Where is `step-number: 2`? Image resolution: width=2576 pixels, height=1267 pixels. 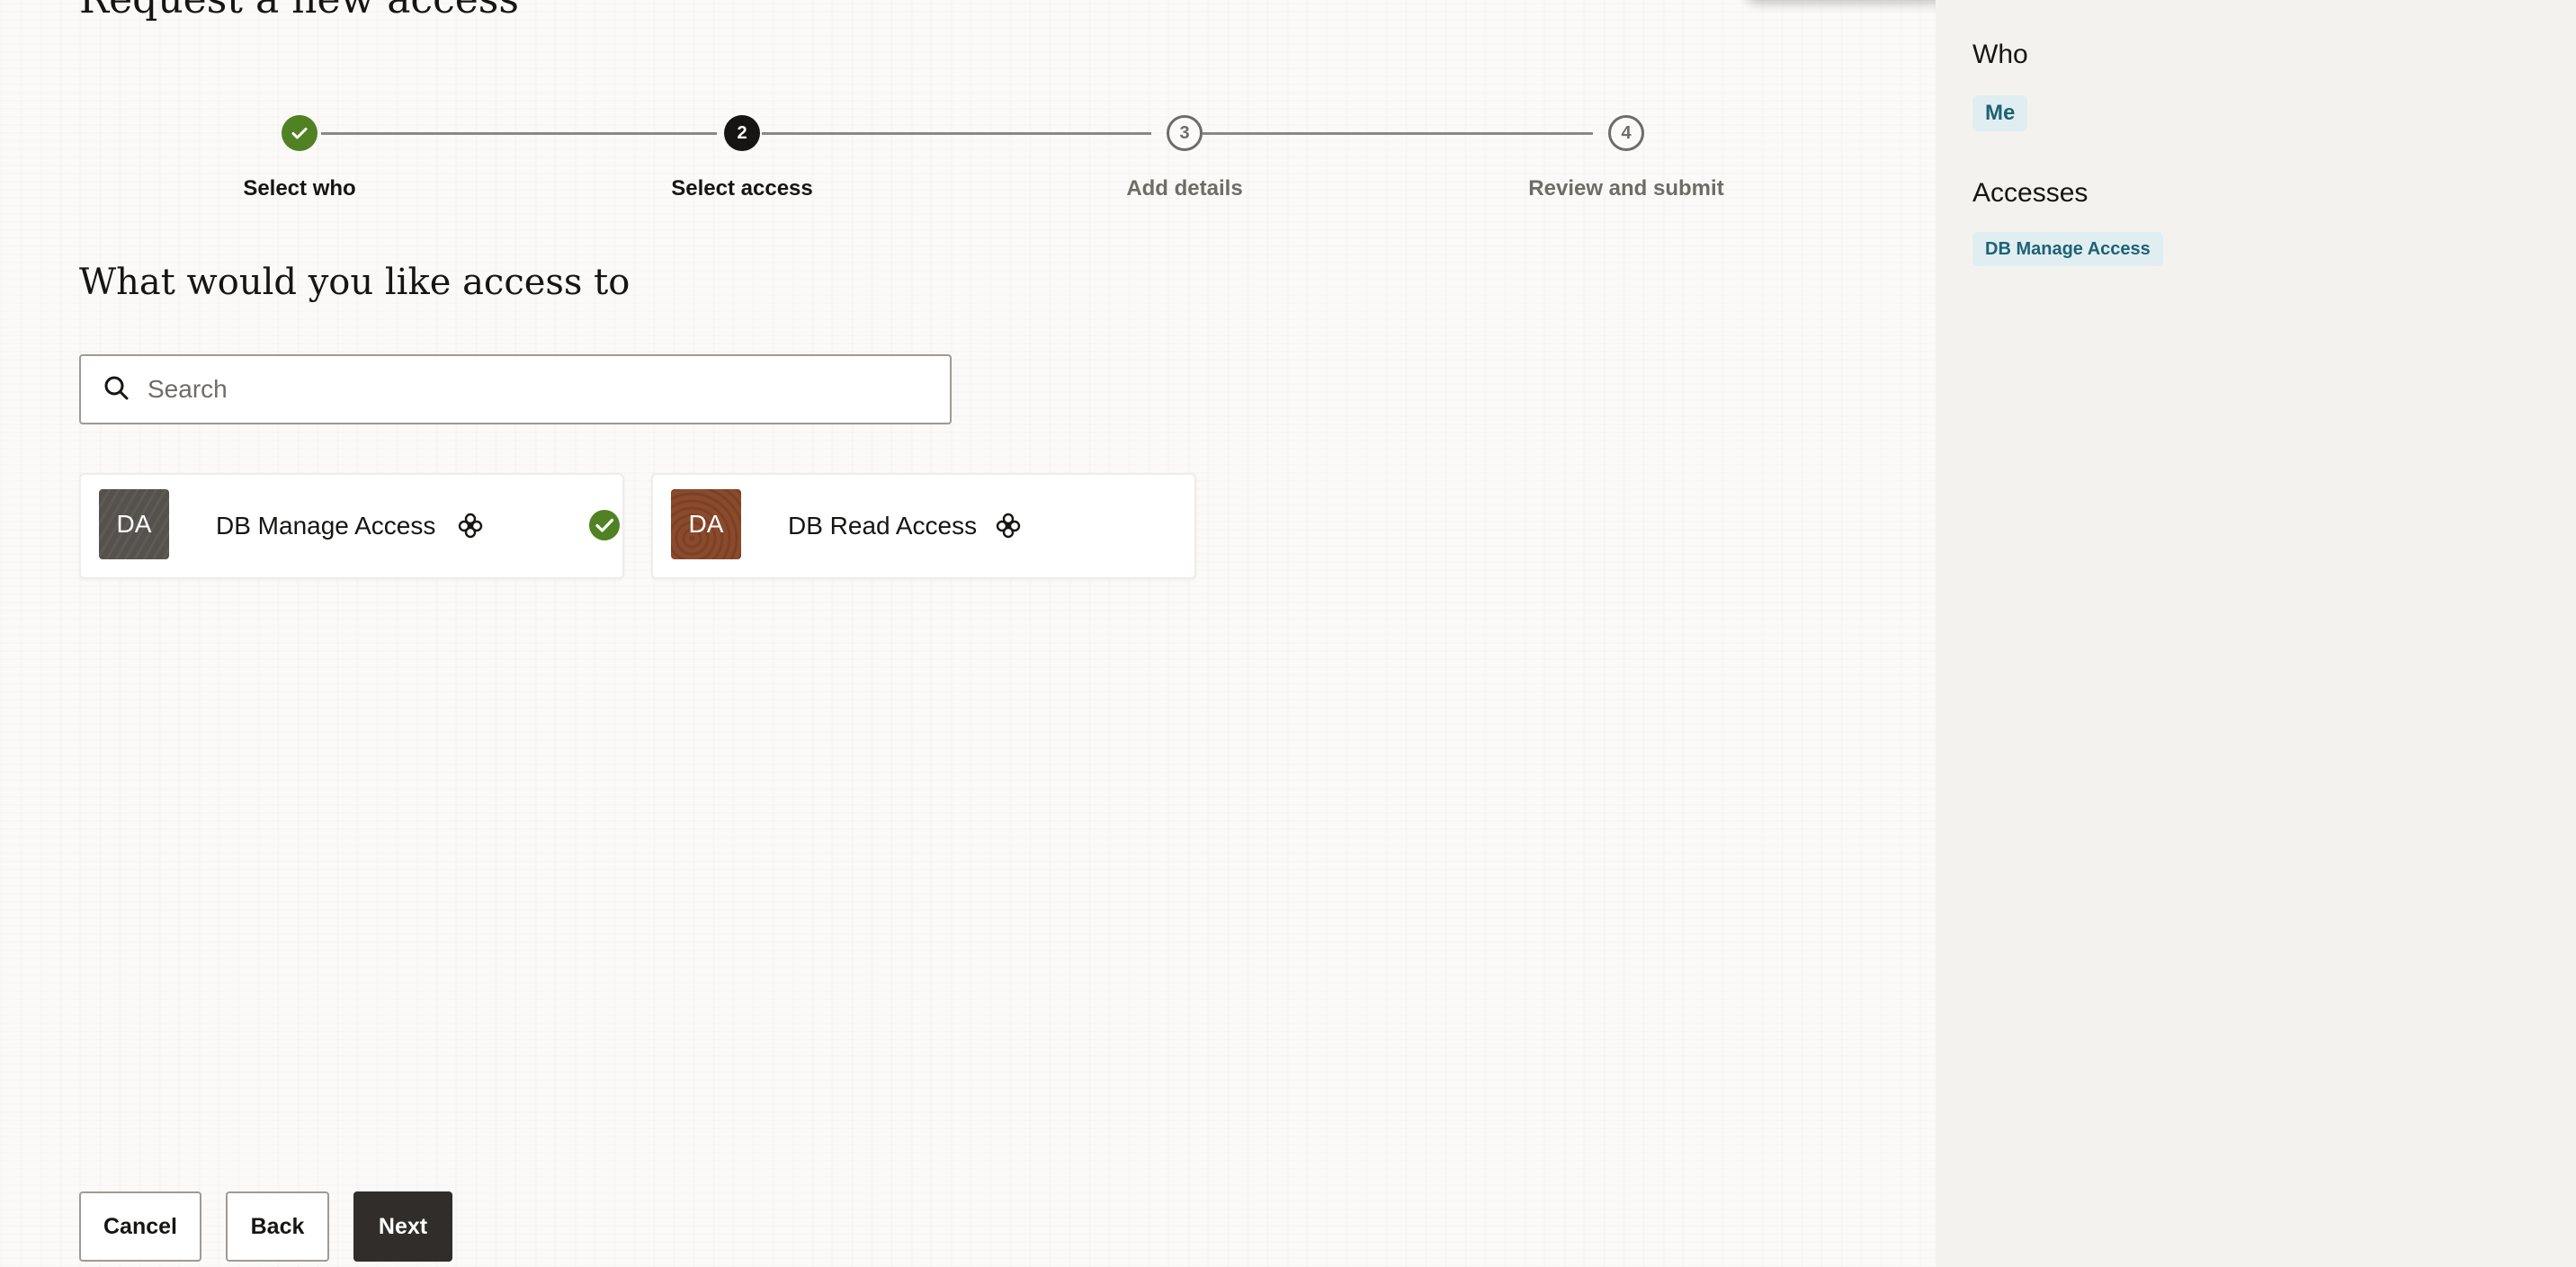 step-number: 2 is located at coordinates (742, 133).